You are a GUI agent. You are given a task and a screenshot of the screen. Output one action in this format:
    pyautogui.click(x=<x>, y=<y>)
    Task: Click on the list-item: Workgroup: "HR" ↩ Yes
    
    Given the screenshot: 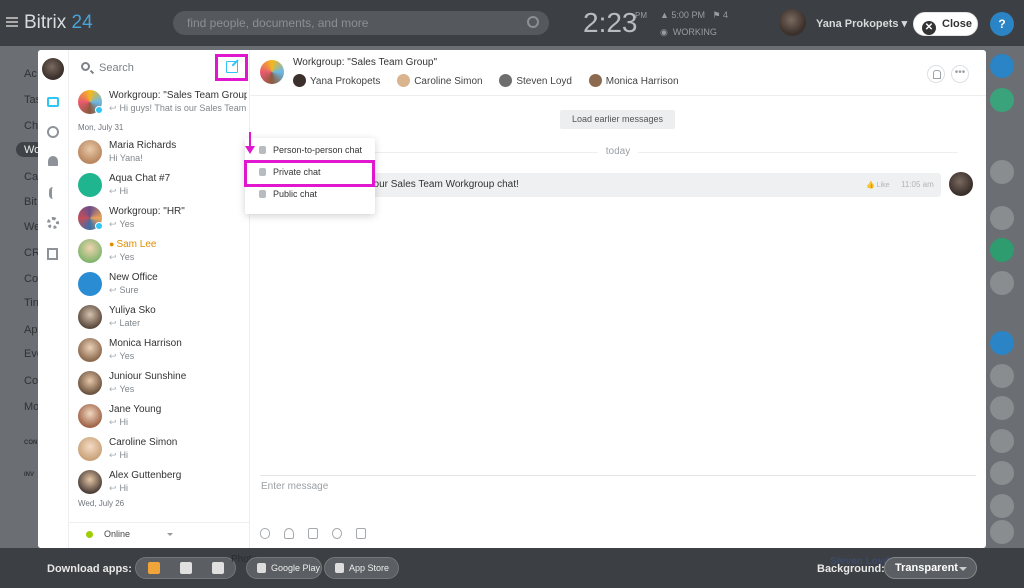 What is the action you would take?
    pyautogui.click(x=159, y=219)
    